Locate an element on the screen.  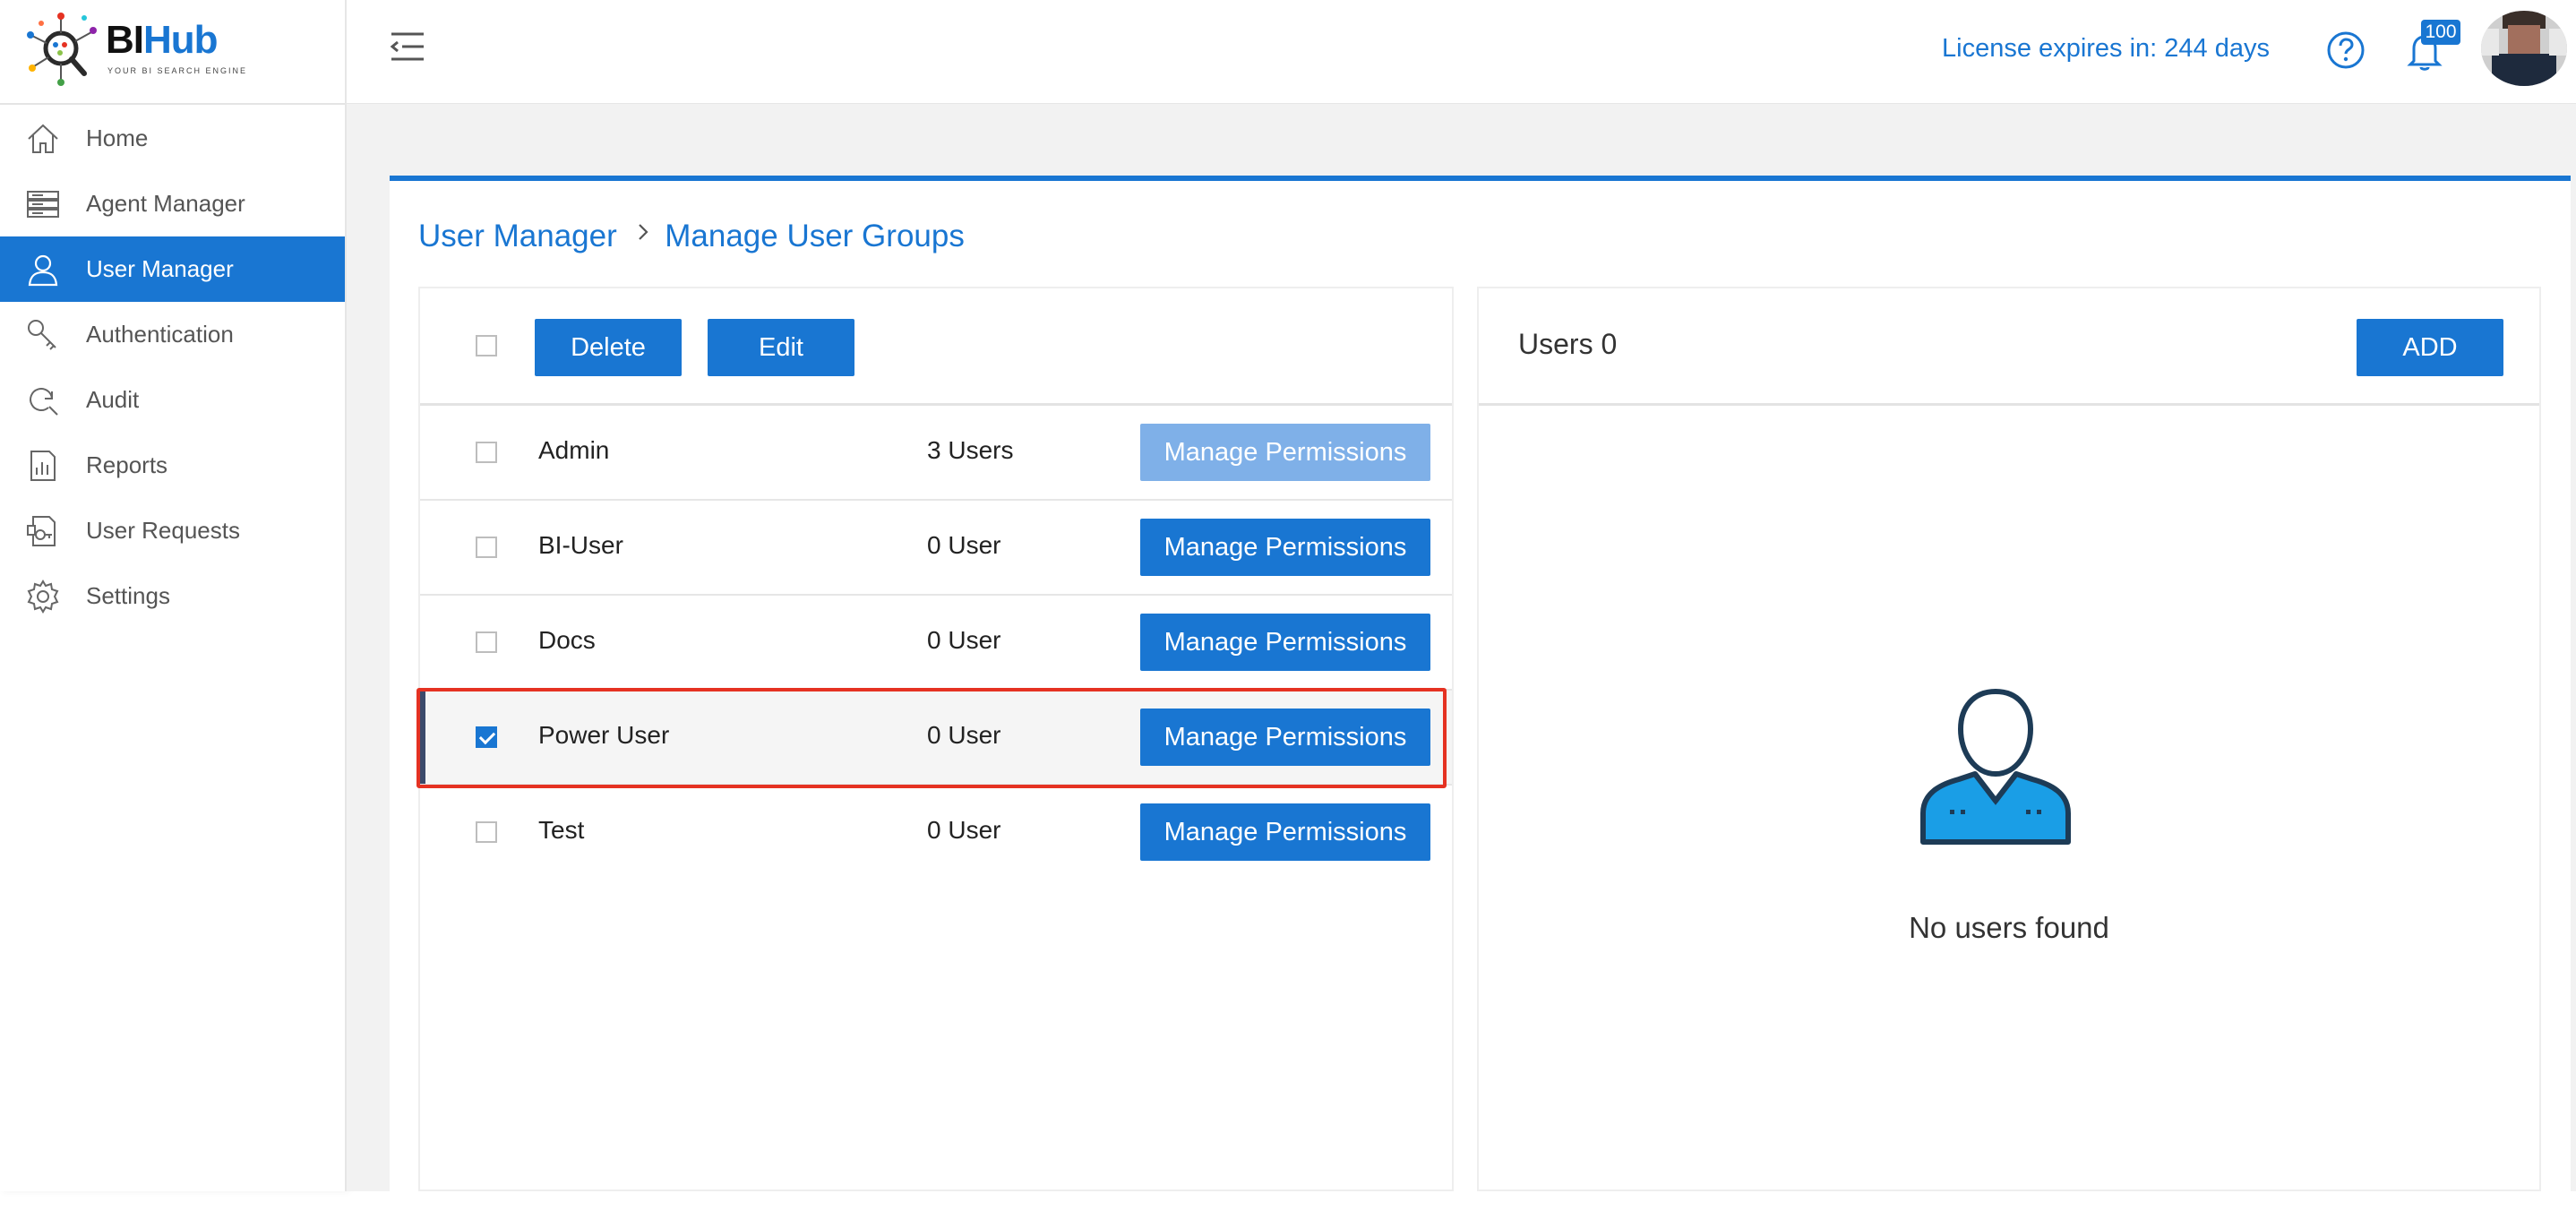
group-row-docs: Docs 0 User Manage Permissions is located at coordinates (936, 643).